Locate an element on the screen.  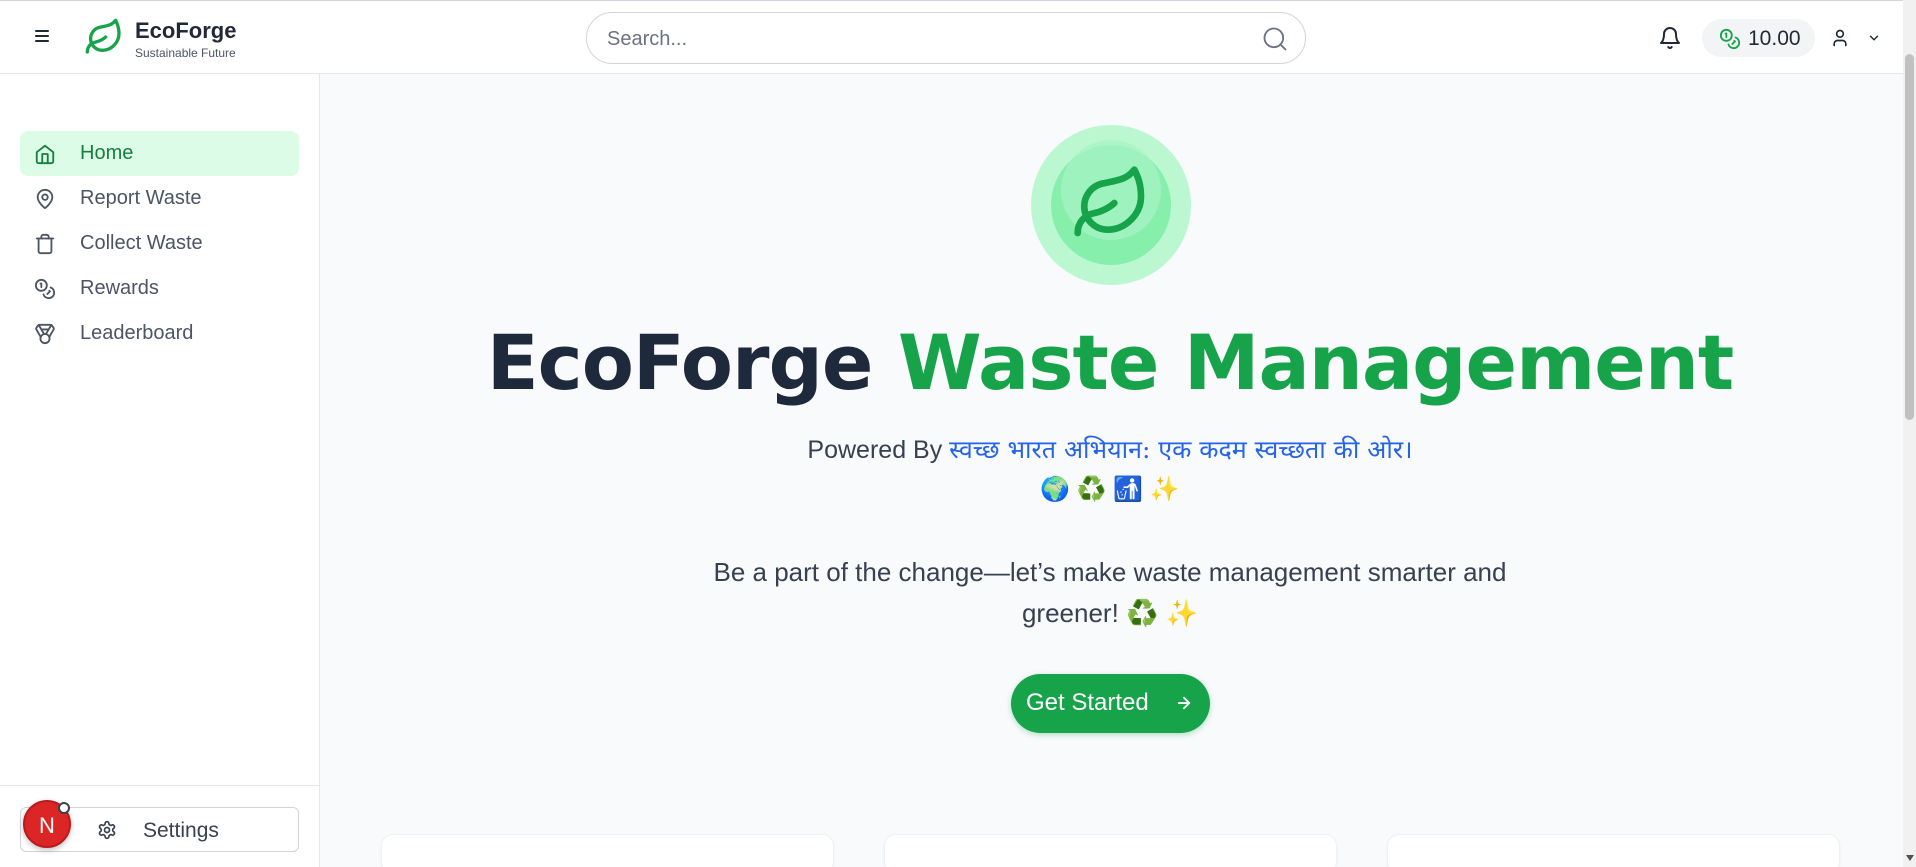
brand-tagline: Sustainable Future is located at coordinates (185, 53).